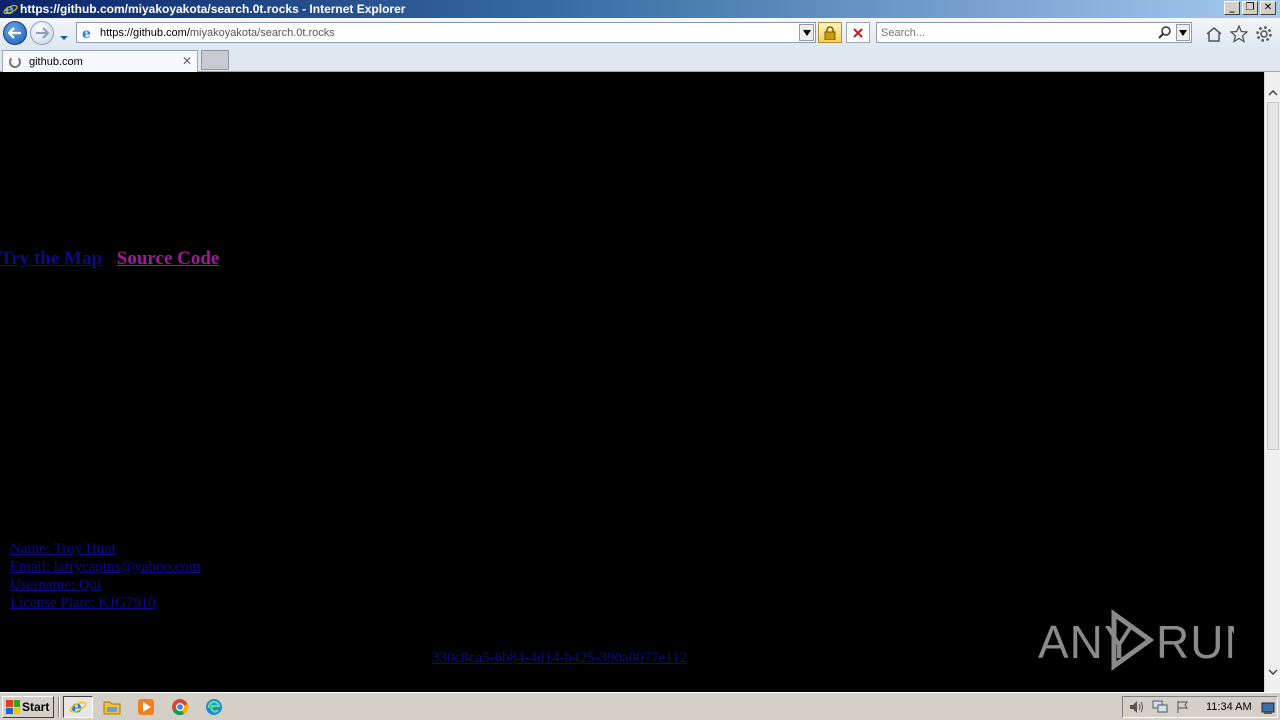 This screenshot has width=1280, height=720. Describe the element at coordinates (640, 60) in the screenshot. I see `tab-bar: github.com ✕` at that location.